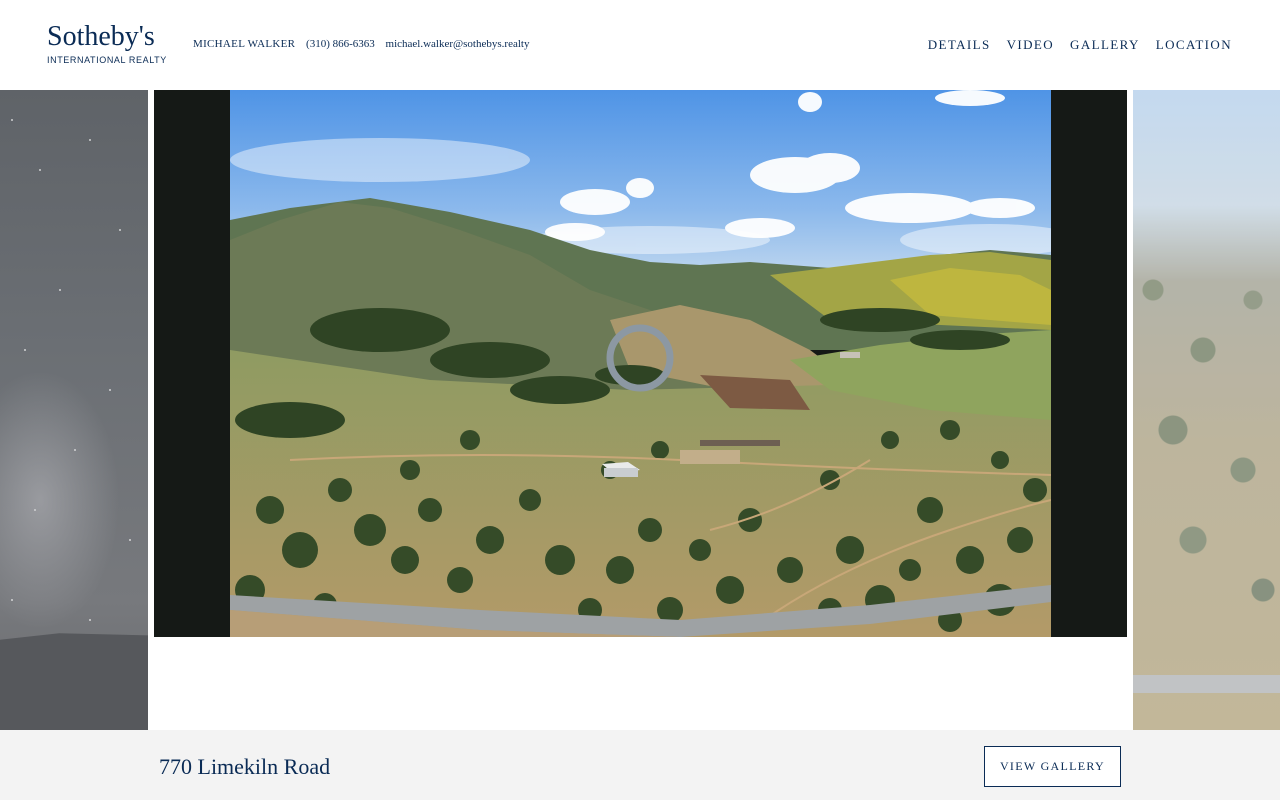 The image size is (1280, 800). I want to click on sothebys-logo: Sotheby's INTERNATIONAL REALTY, so click(107, 43).